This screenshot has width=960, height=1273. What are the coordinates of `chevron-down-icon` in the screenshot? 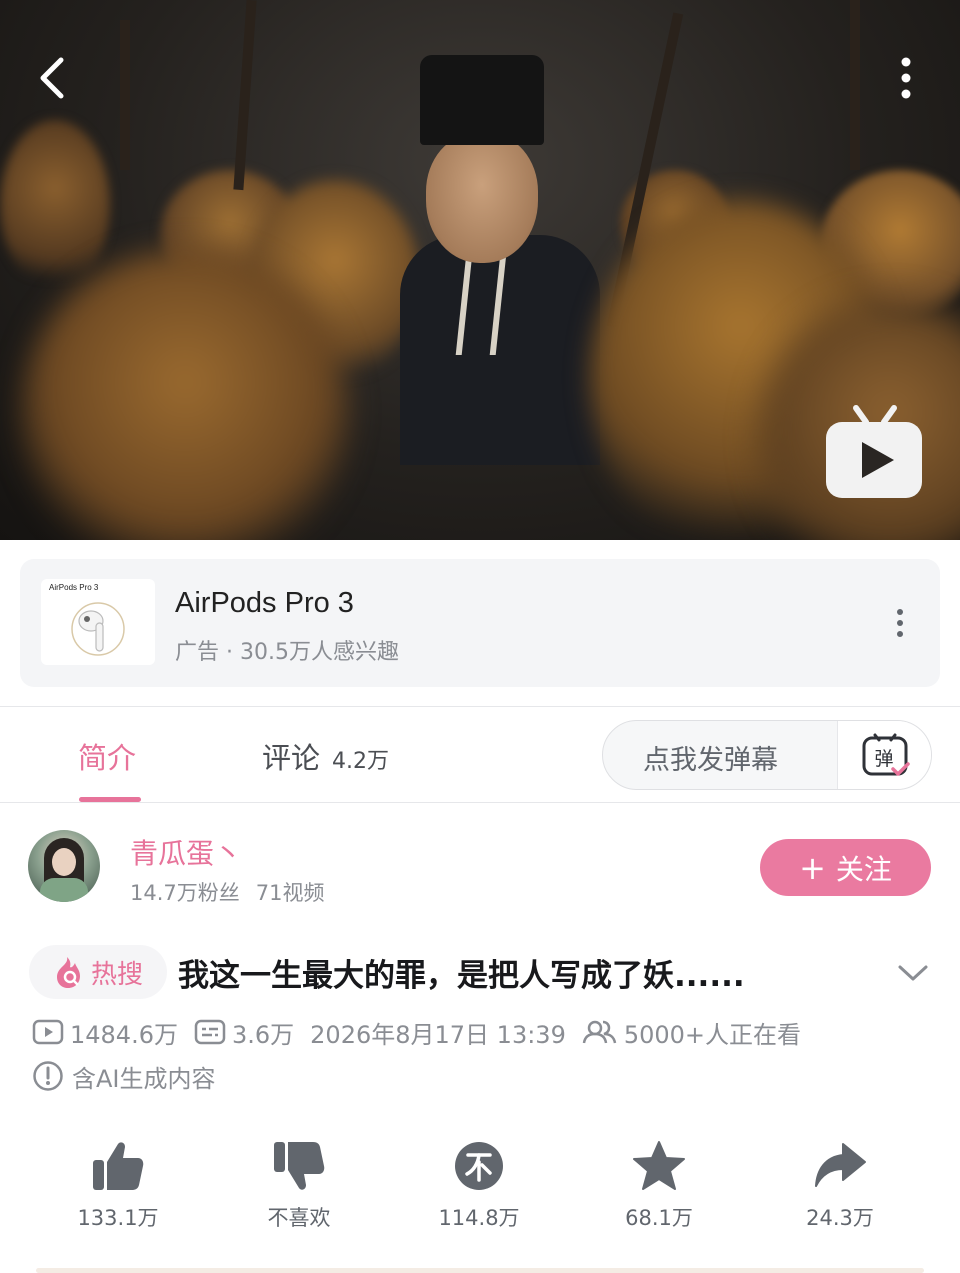 It's located at (913, 973).